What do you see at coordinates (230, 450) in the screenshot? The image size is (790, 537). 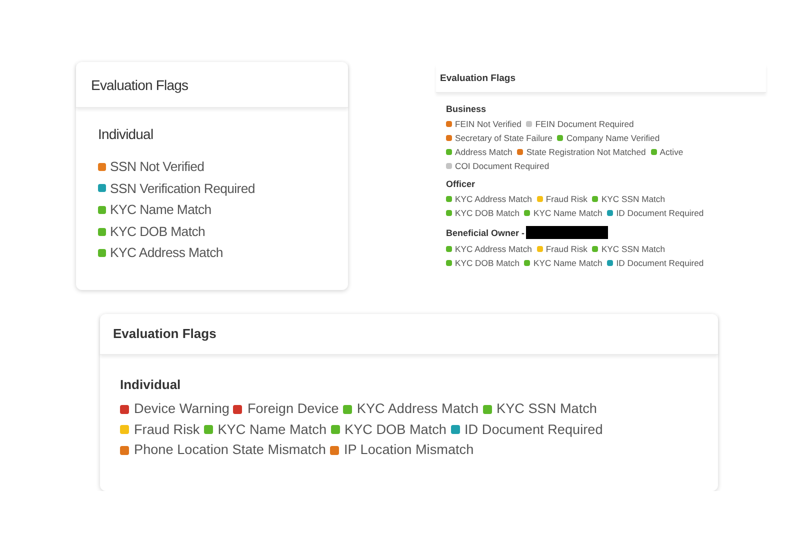 I see `flag-label: Phone Location State Mismatch` at bounding box center [230, 450].